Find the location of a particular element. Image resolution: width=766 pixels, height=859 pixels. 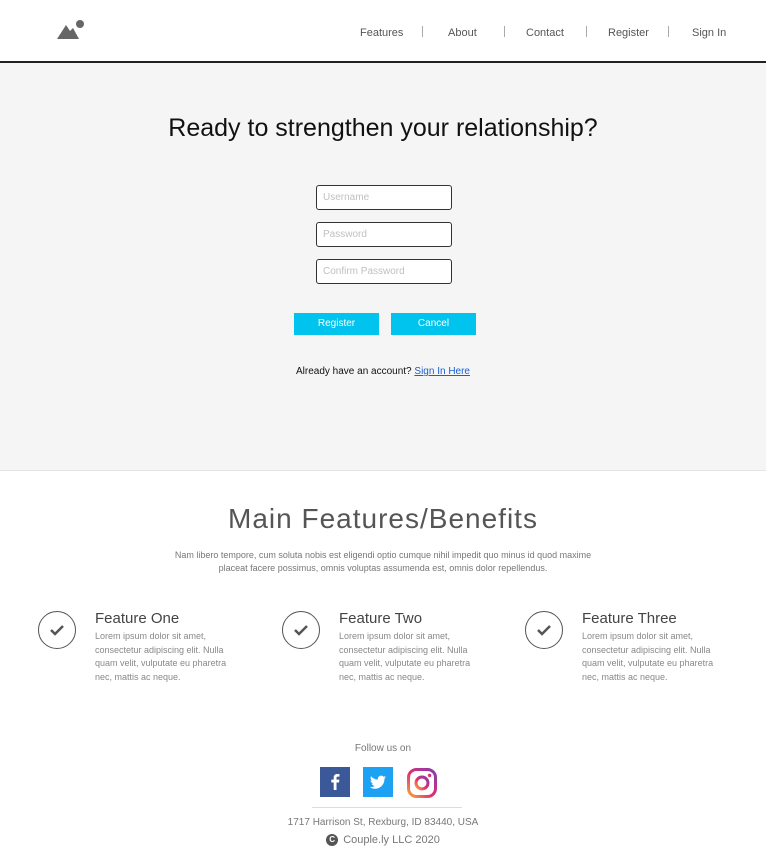

copyright-icon: C is located at coordinates (332, 840).